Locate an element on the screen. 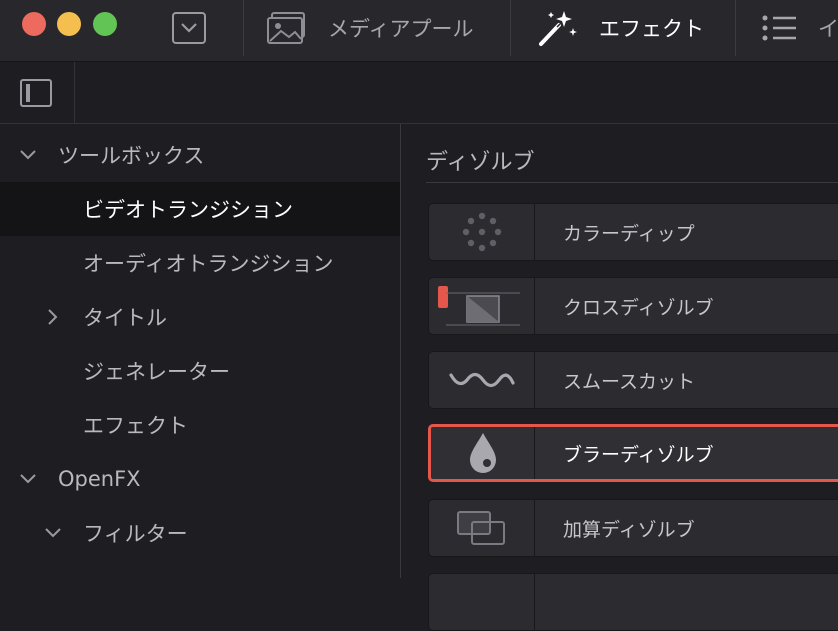  tab-label: イ is located at coordinates (828, 29).